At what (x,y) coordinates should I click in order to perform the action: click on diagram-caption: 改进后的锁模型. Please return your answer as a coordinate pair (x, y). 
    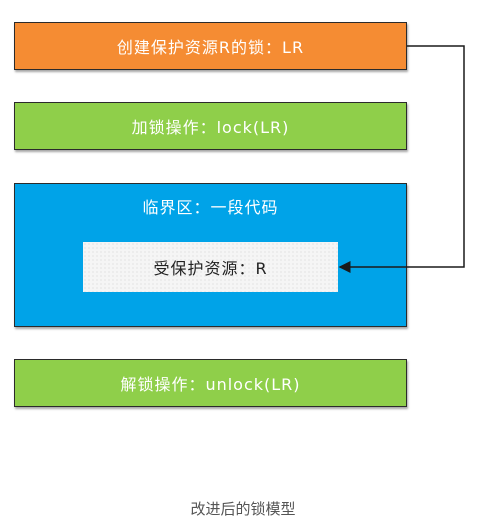
    Looking at the image, I should click on (243, 509).